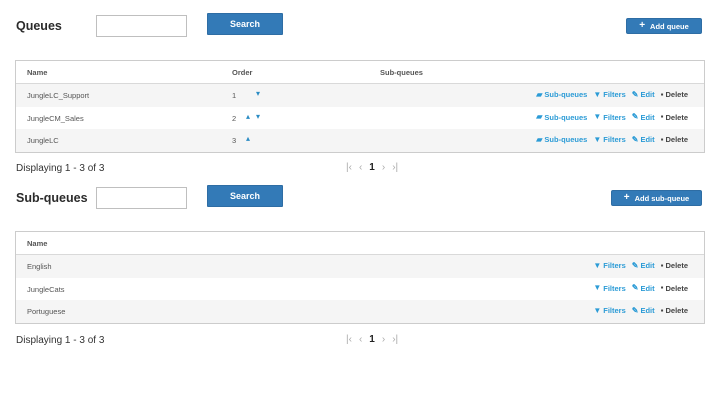 This screenshot has height=407, width=717. Describe the element at coordinates (566, 139) in the screenshot. I see `subqueues-label: Sub-queues` at that location.